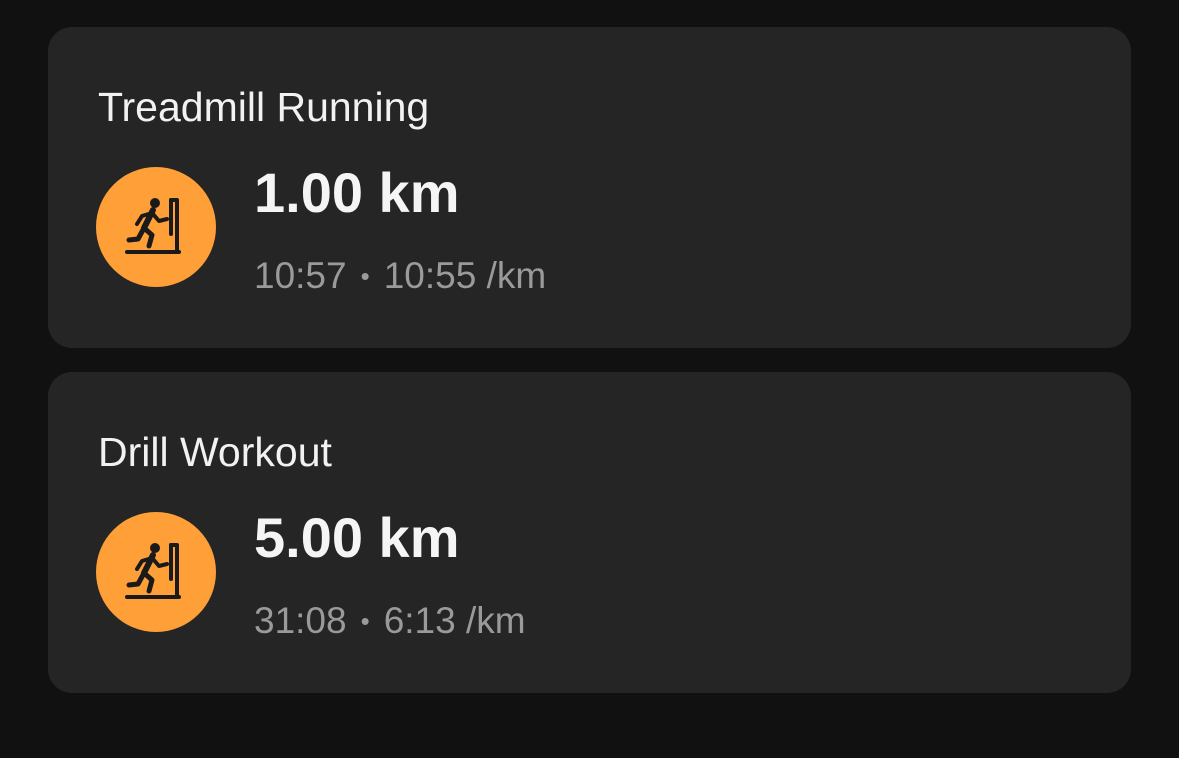 Image resolution: width=1179 pixels, height=758 pixels. I want to click on workout-stats: 10:57 • 10:55 /km, so click(400, 277).